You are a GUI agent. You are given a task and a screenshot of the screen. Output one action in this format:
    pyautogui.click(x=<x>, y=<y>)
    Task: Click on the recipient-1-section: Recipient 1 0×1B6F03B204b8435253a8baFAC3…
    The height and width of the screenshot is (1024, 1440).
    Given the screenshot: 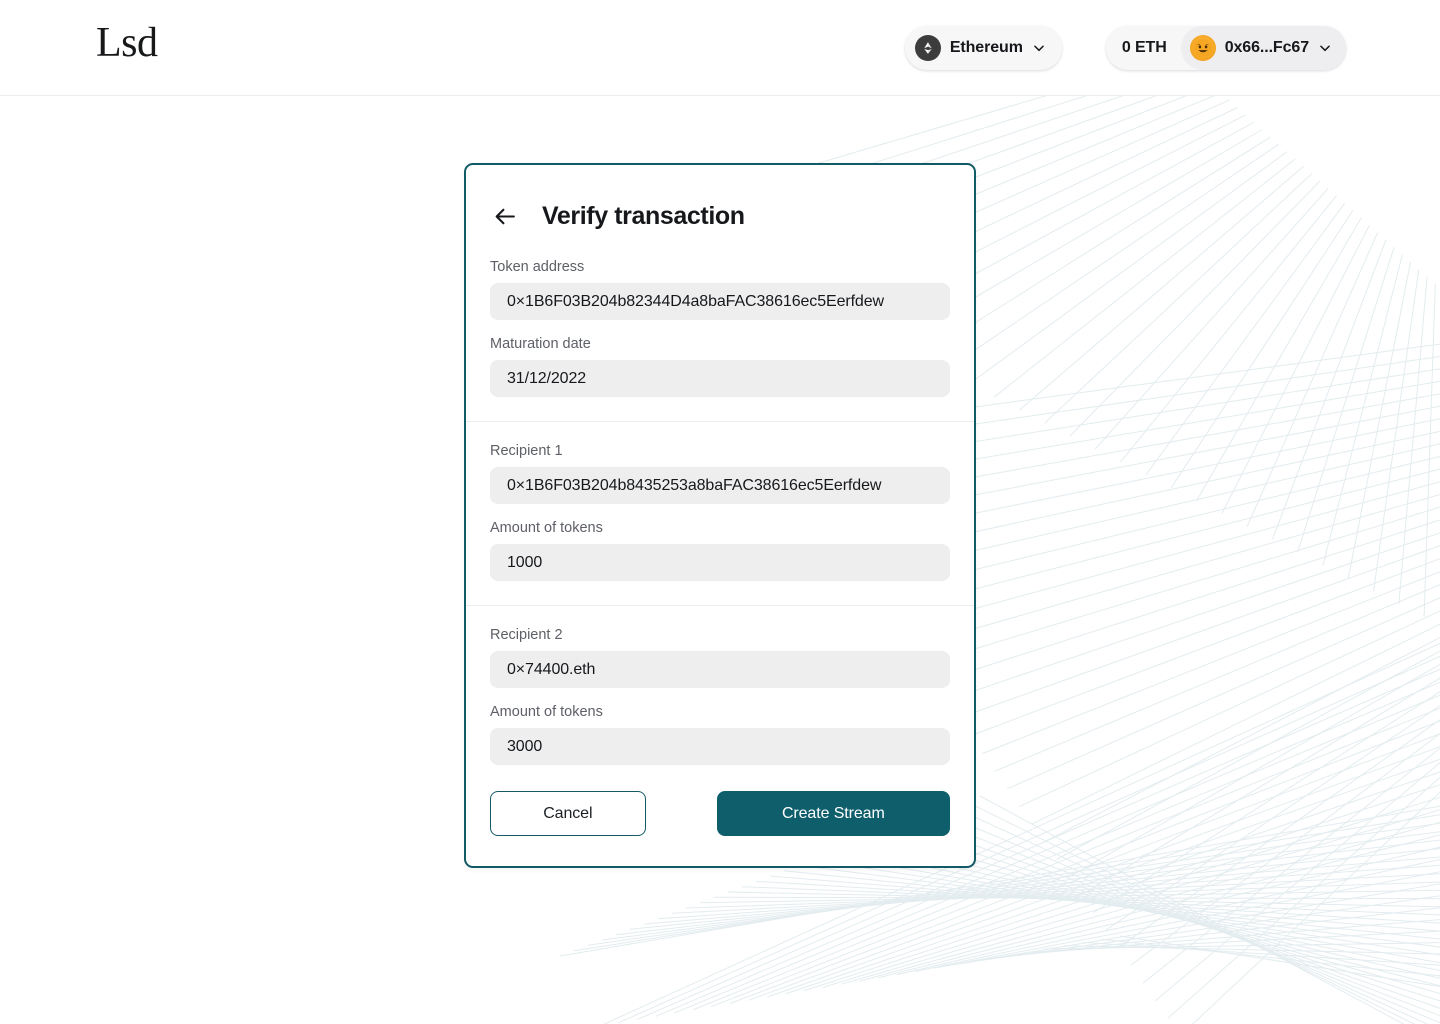 What is the action you would take?
    pyautogui.click(x=720, y=513)
    